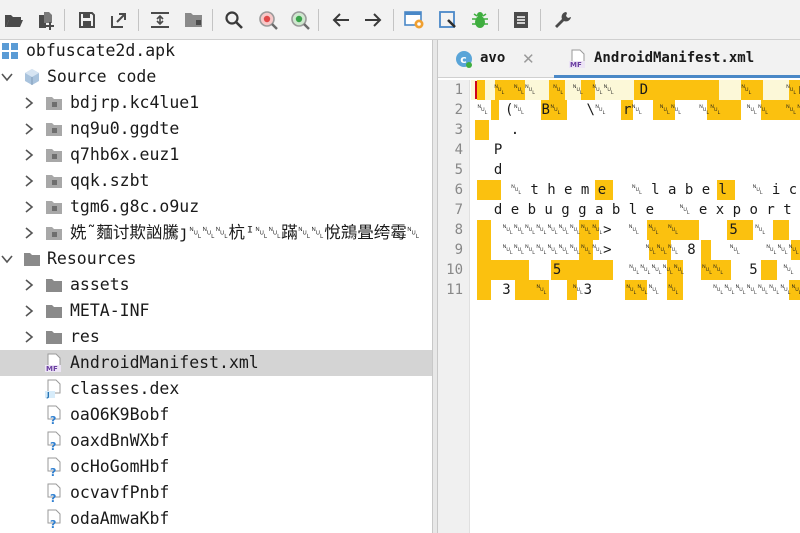 Image resolution: width=800 pixels, height=533 pixels. Describe the element at coordinates (458, 150) in the screenshot. I see `line-number: 4` at that location.